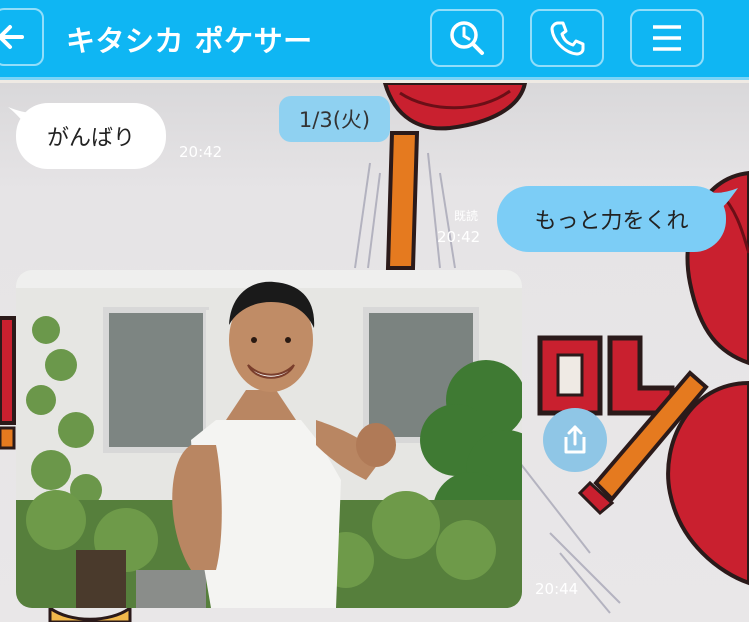  I want to click on message-time: 20:44, so click(557, 589).